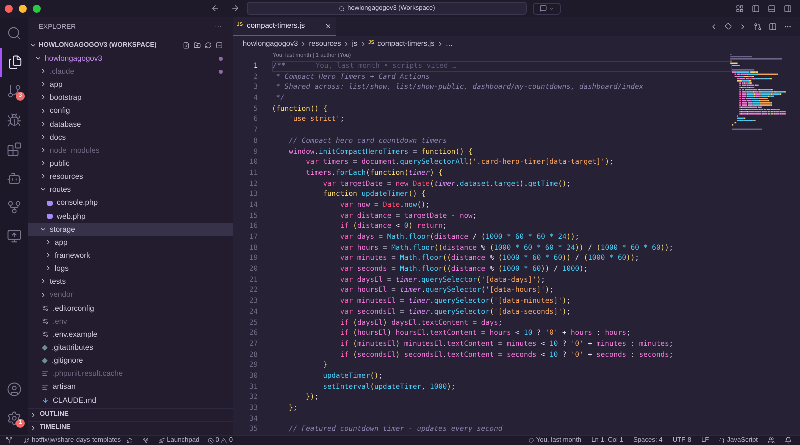 This screenshot has height=445, width=800. Describe the element at coordinates (328, 26) in the screenshot. I see `close-icon` at that location.